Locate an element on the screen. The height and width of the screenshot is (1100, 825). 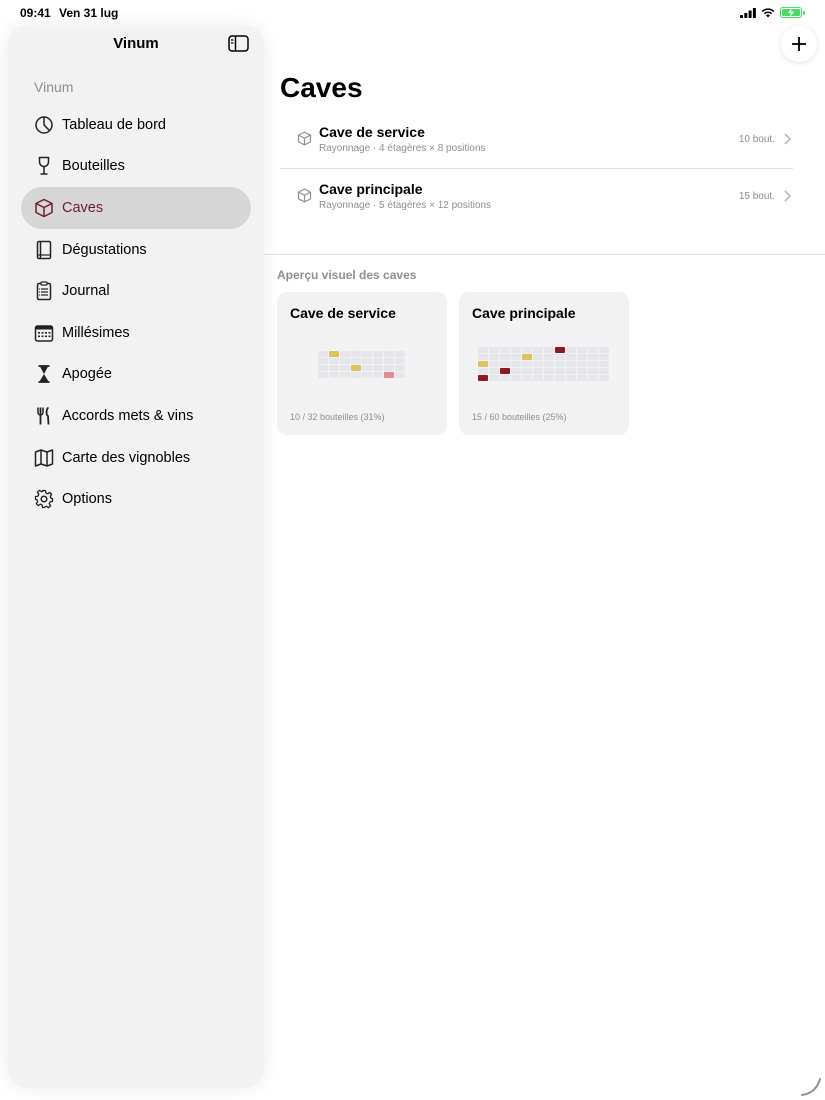
wine-glass-icon is located at coordinates (44, 166).